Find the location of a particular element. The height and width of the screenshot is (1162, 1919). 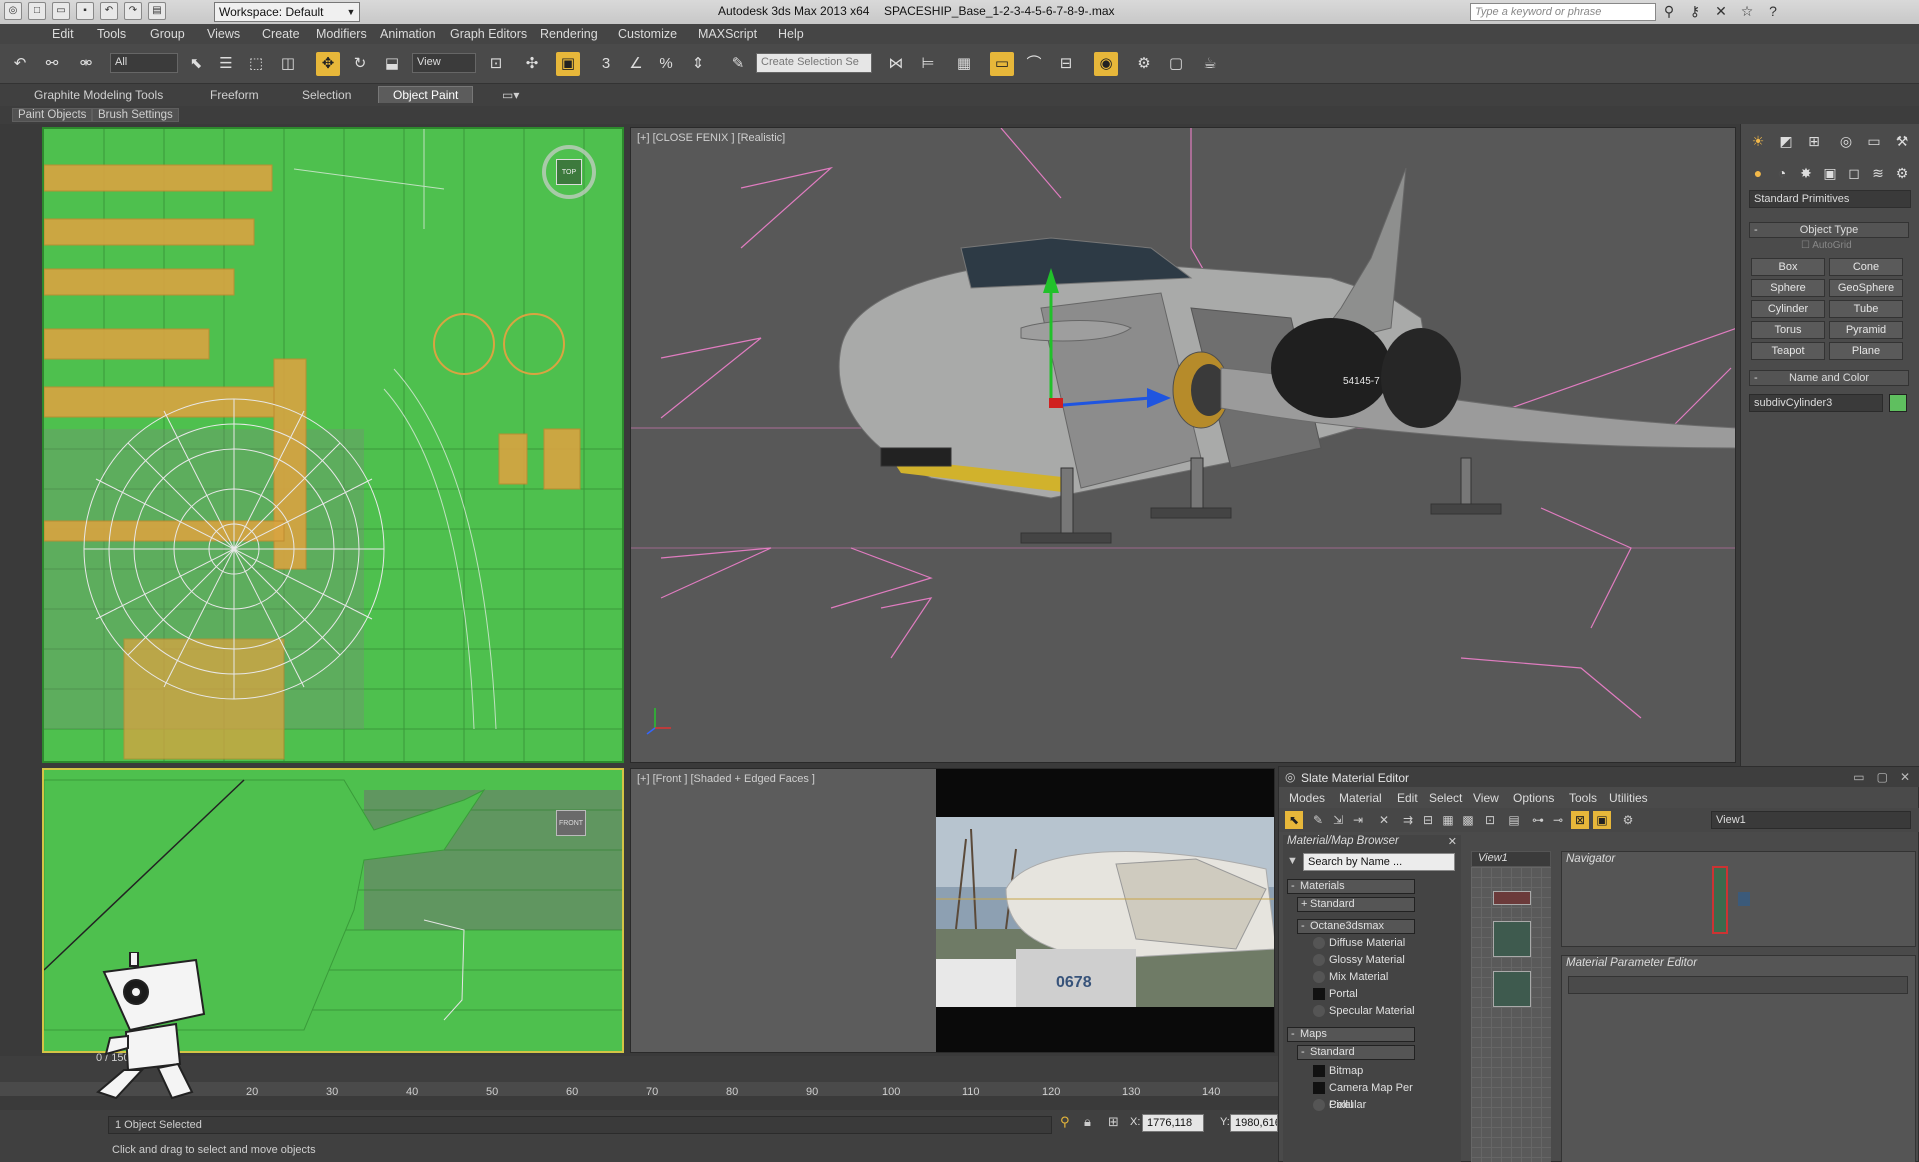

app-menu-icon: ◎ is located at coordinates (13, 11).